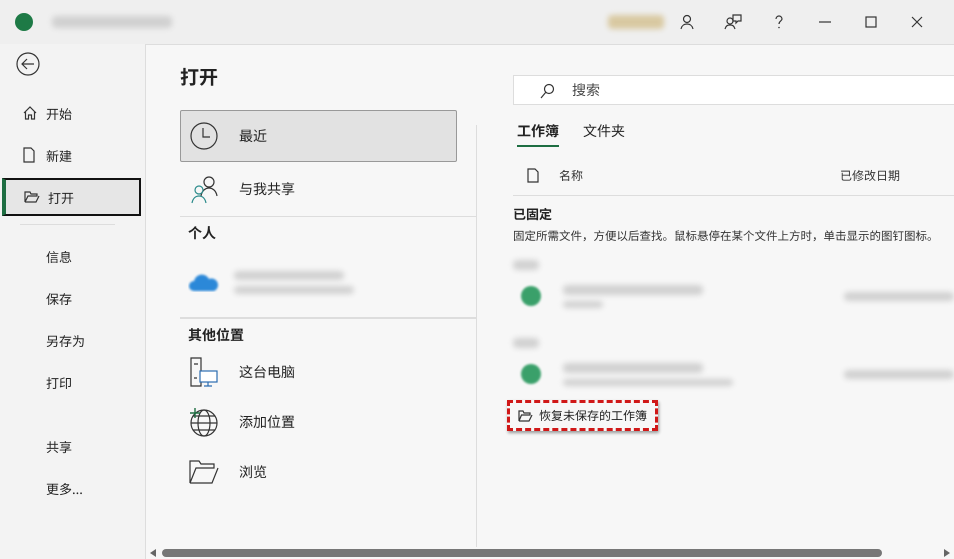  What do you see at coordinates (522, 553) in the screenshot?
I see `scrollbar-thumb` at bounding box center [522, 553].